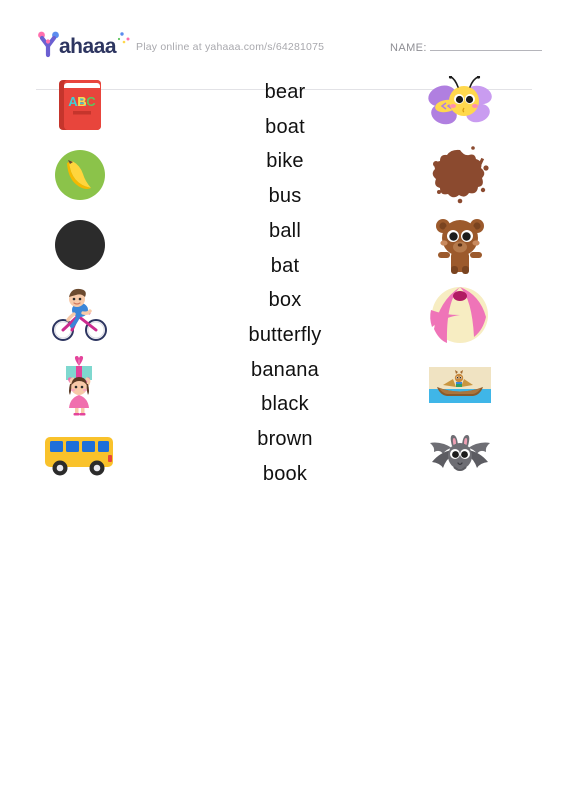 The width and height of the screenshot is (565, 800). I want to click on right-picture-column, so click(460, 280).